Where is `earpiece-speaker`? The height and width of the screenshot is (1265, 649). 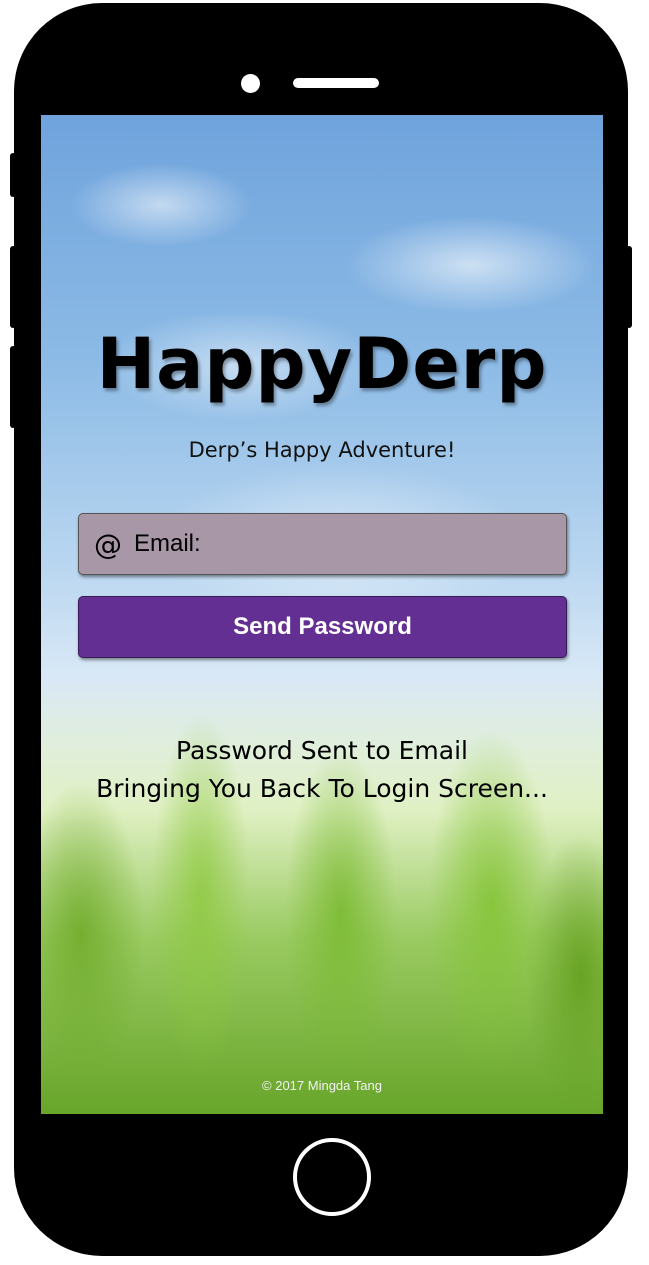 earpiece-speaker is located at coordinates (336, 83).